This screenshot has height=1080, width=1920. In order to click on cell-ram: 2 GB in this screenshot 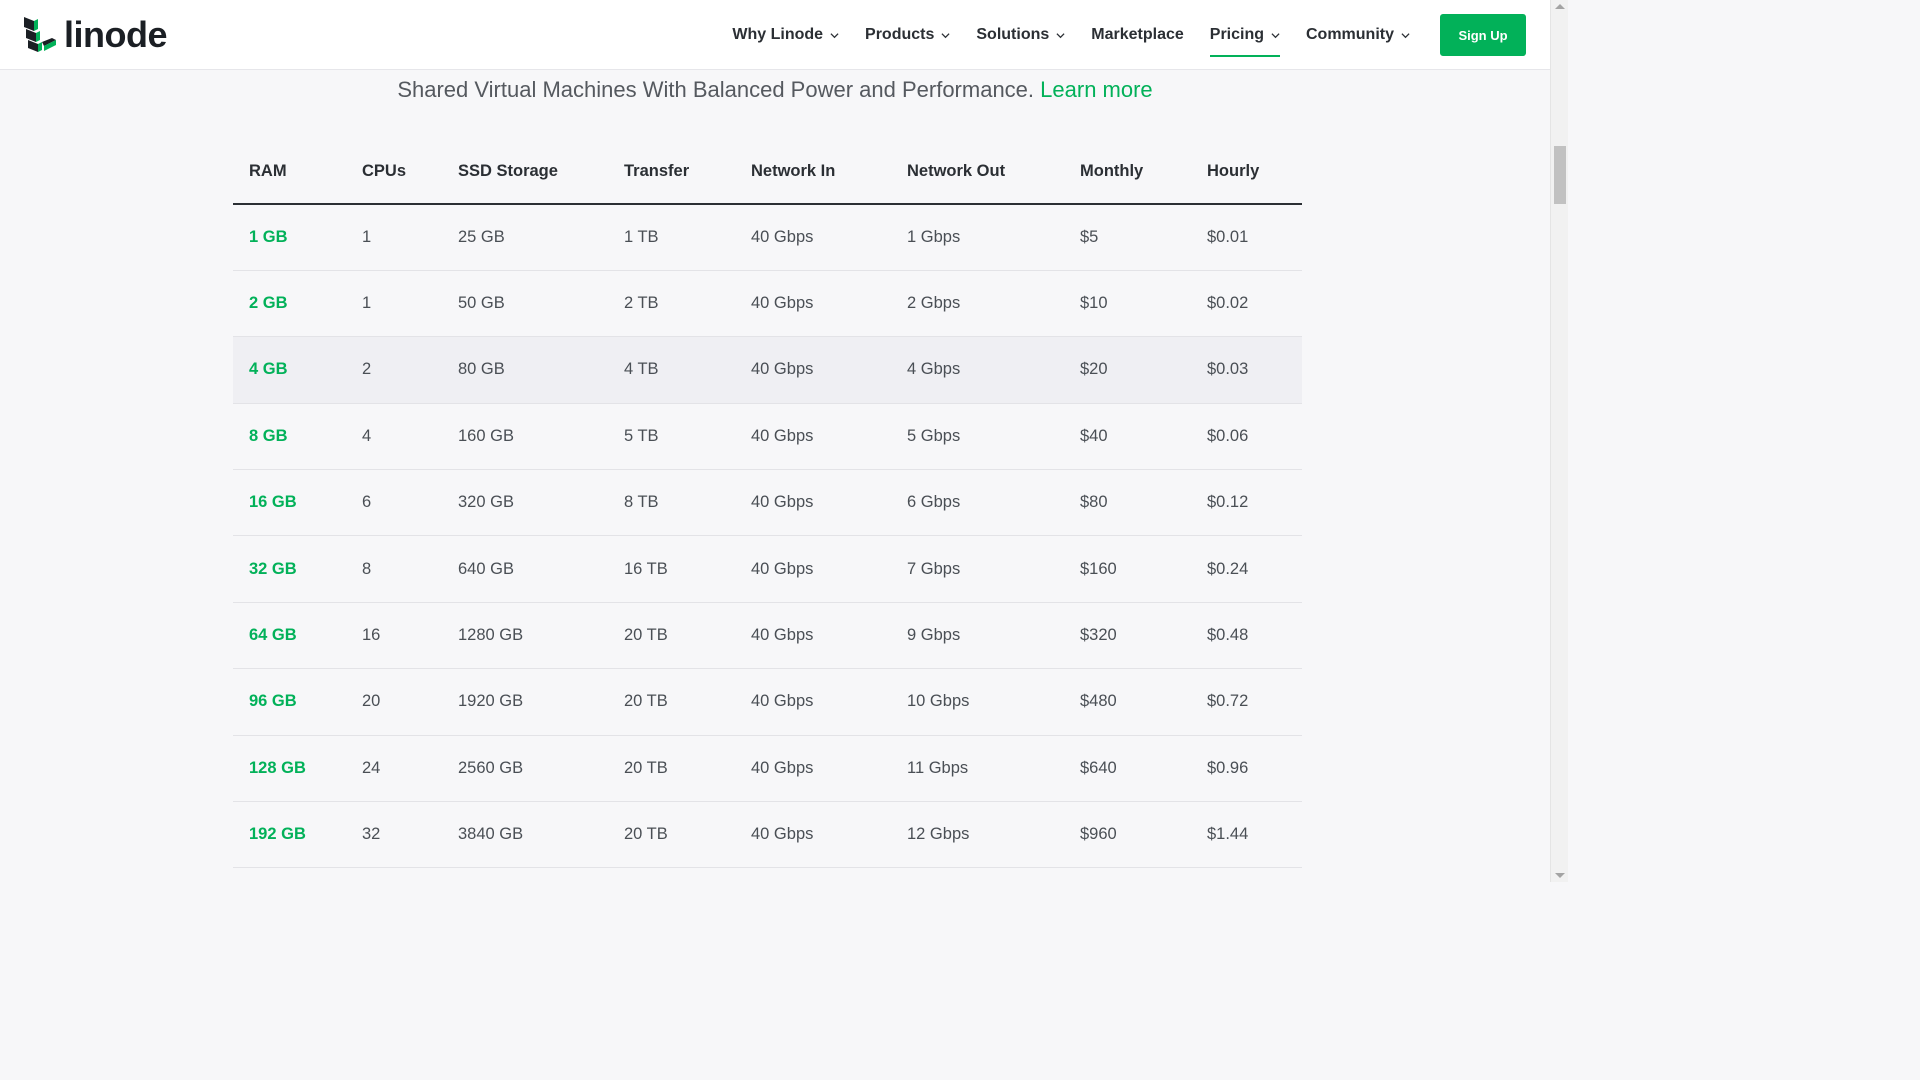, I will do `click(289, 304)`.